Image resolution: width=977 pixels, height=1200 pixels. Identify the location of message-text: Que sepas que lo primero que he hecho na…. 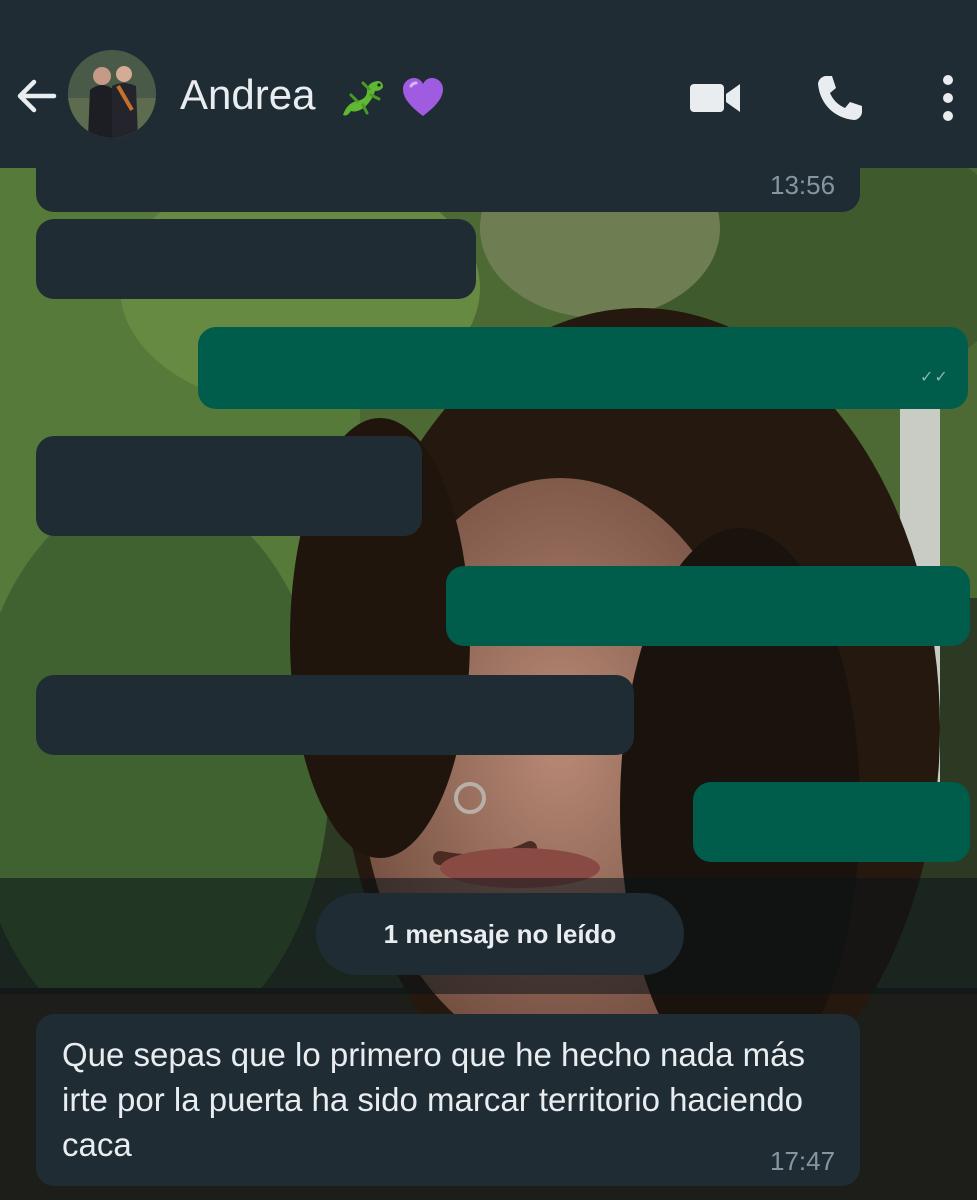
(433, 1099).